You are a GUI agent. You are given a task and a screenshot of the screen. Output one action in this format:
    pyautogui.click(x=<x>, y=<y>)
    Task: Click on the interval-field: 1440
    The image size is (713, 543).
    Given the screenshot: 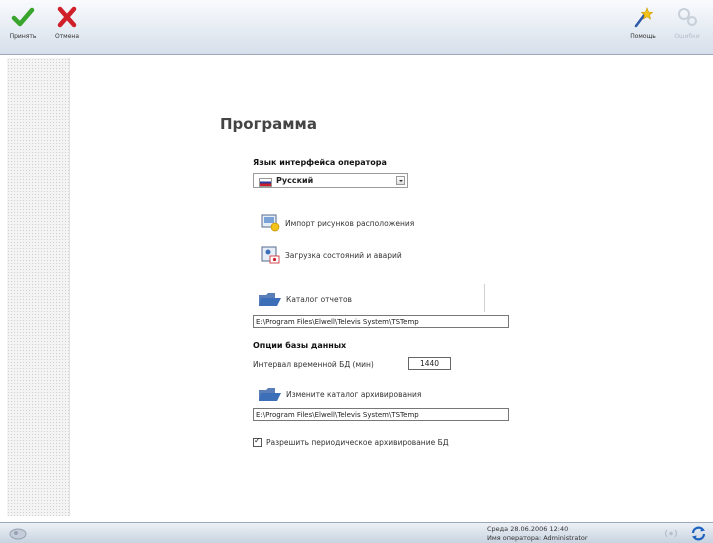 What is the action you would take?
    pyautogui.click(x=429, y=363)
    